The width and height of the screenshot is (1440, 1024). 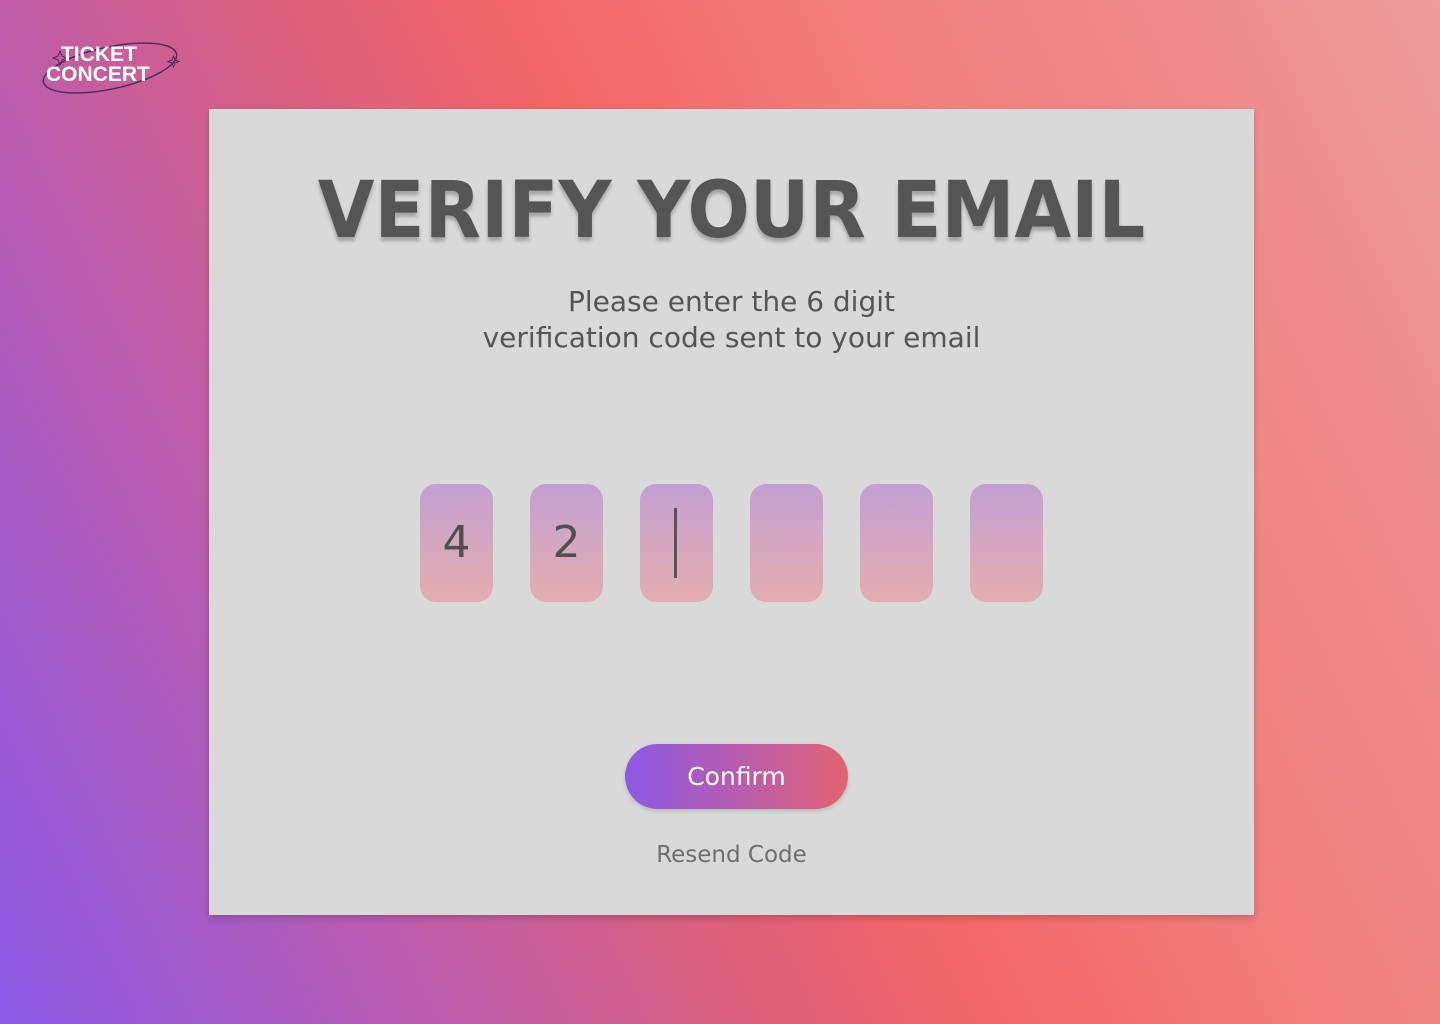 I want to click on code-digit-input-2: 2, so click(x=566, y=543).